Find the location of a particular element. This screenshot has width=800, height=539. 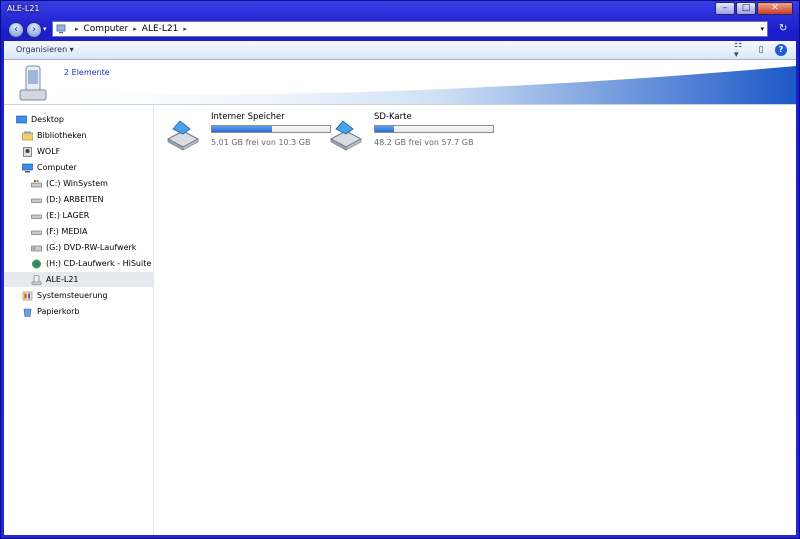

help-icon: ? is located at coordinates (781, 50).